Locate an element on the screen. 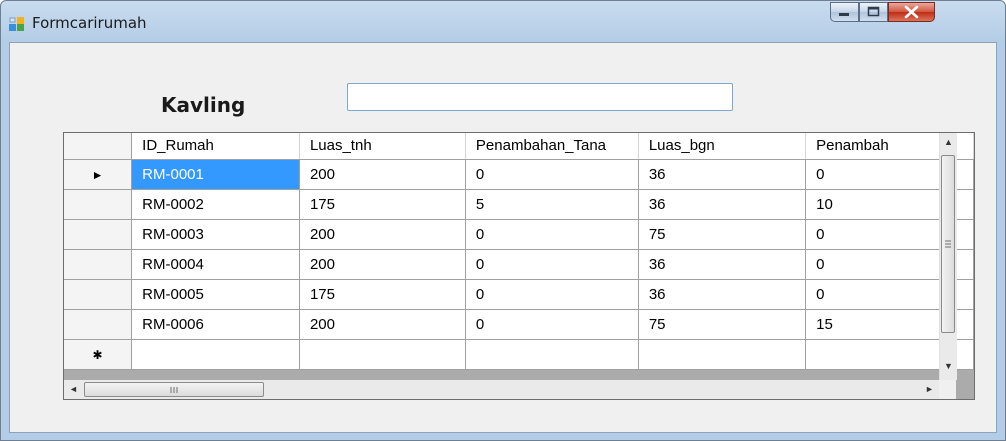 The width and height of the screenshot is (1006, 441). table-row: RM-0004 200 0 36 0 is located at coordinates (519, 264).